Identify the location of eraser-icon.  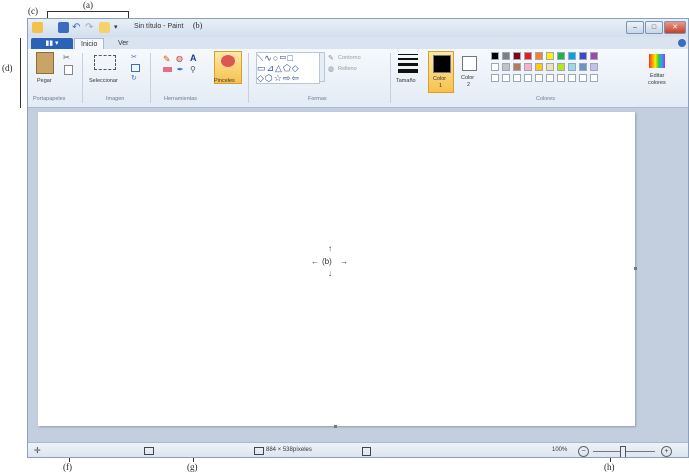
(167, 69).